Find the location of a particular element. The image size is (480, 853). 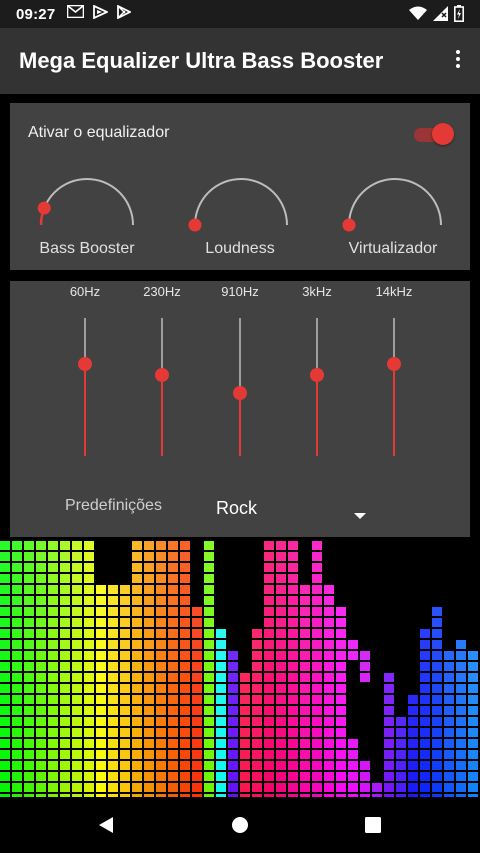

equalizer-toggle-label: Ativar o equalizador is located at coordinates (99, 132).